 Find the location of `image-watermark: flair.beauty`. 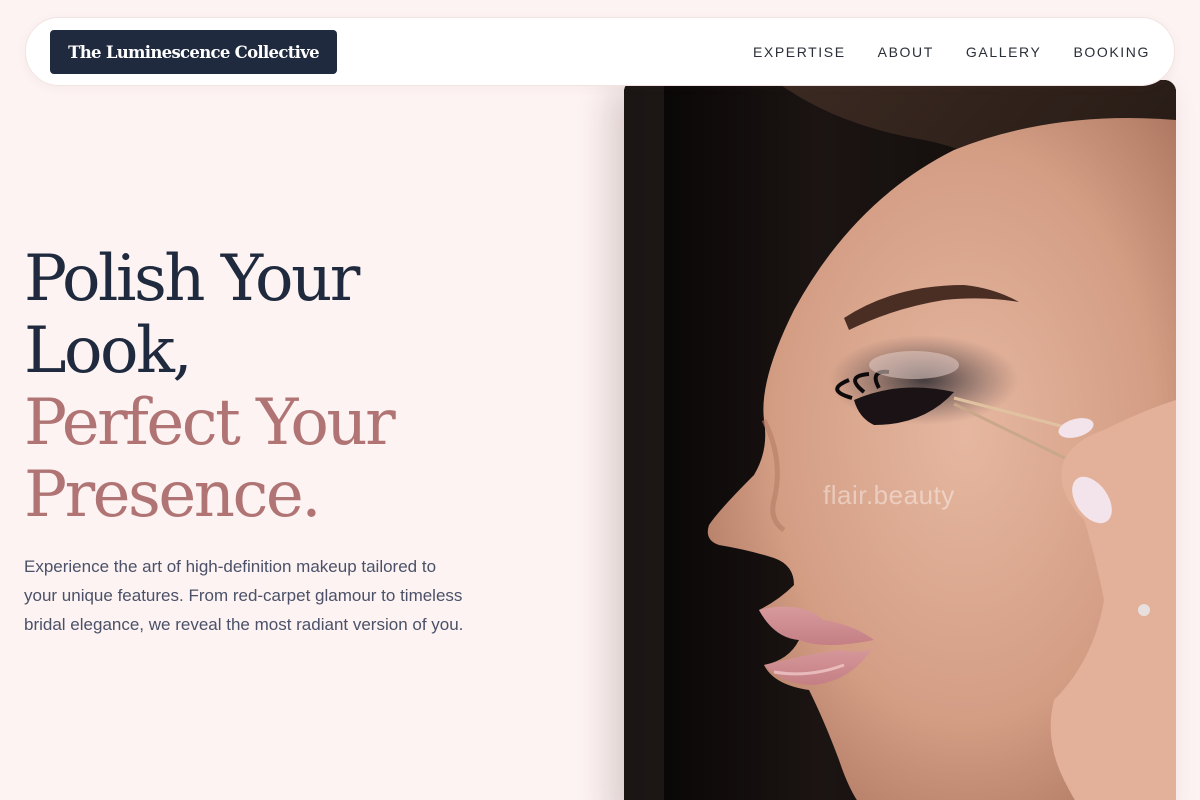

image-watermark: flair.beauty is located at coordinates (889, 495).